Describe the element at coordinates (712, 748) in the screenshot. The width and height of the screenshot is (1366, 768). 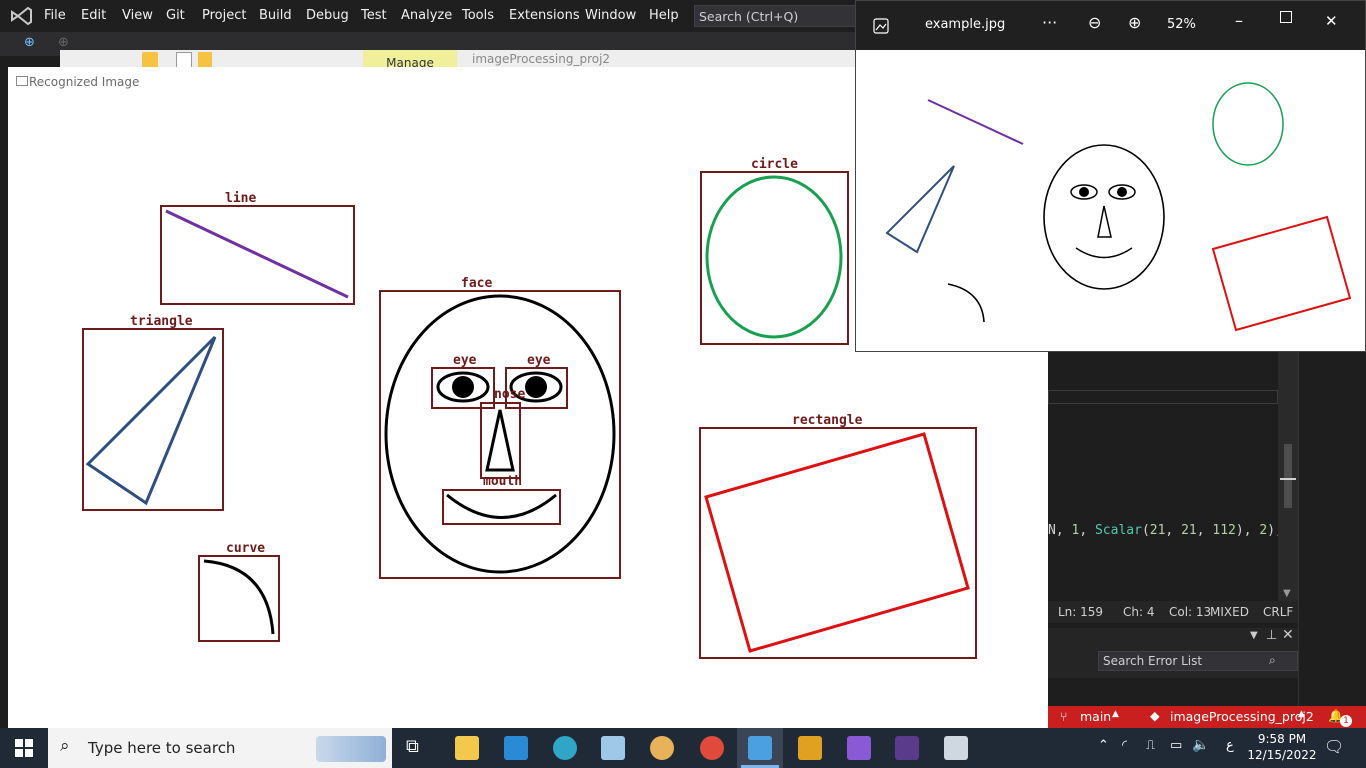
I see `chrome-icon` at that location.